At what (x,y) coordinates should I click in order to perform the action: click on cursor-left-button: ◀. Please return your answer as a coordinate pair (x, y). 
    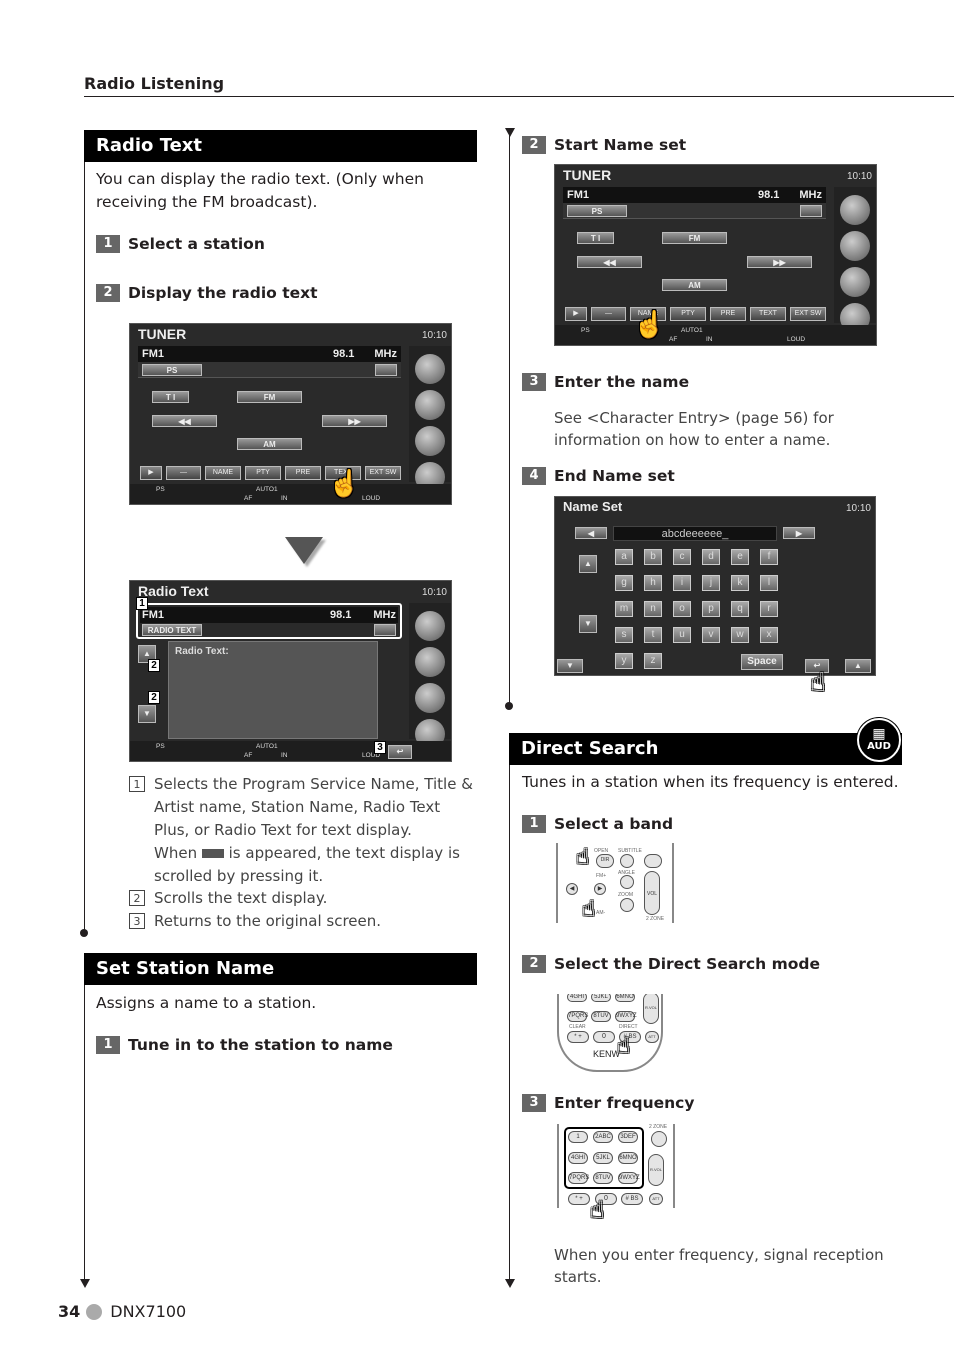
    Looking at the image, I should click on (591, 533).